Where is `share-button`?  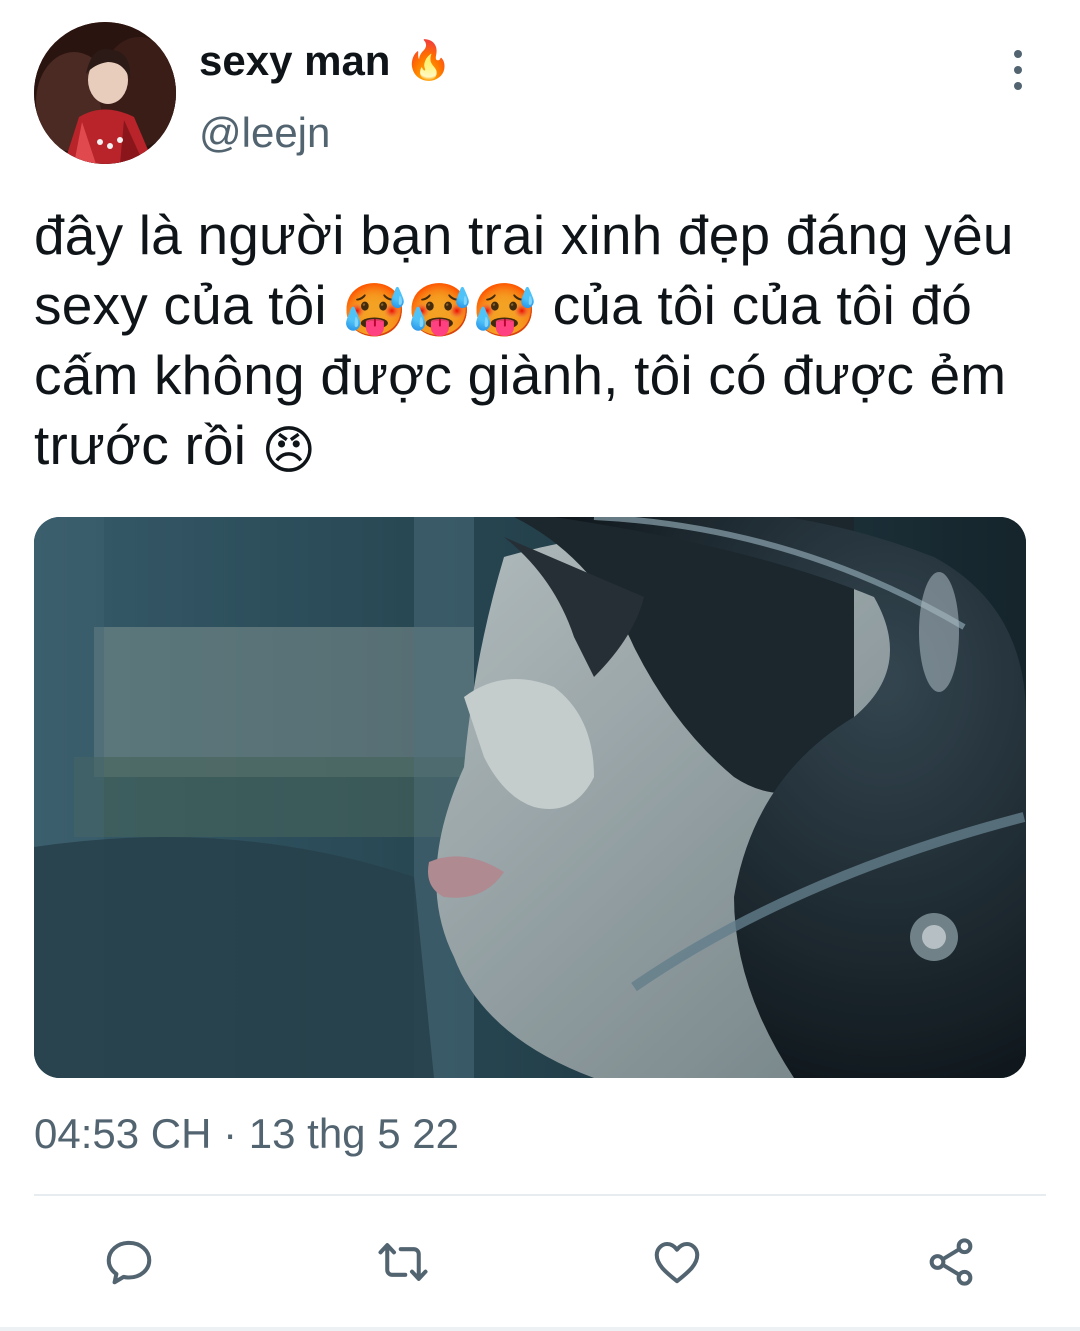 share-button is located at coordinates (951, 1262).